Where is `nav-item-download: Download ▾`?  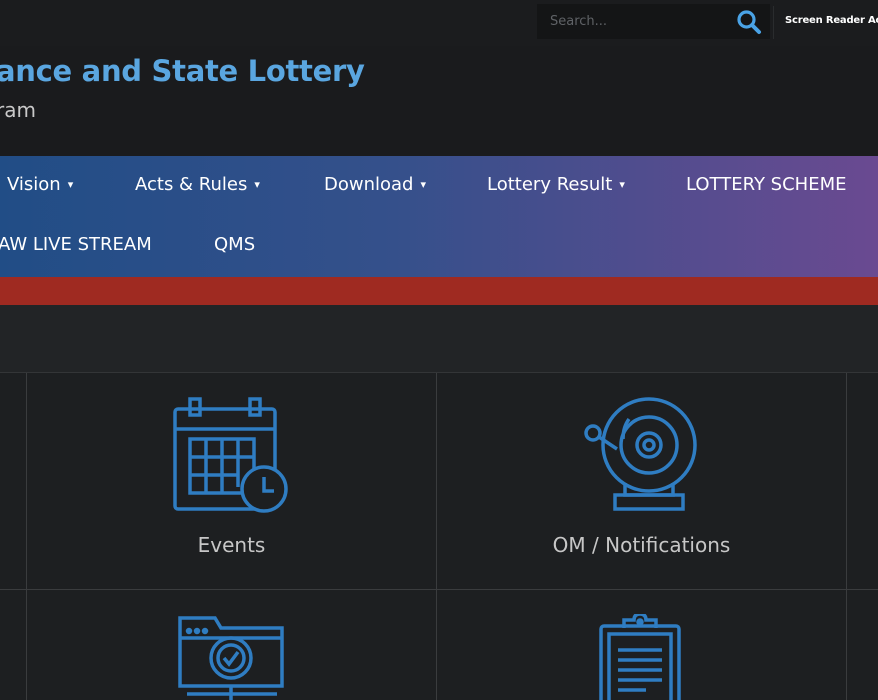
nav-item-download: Download ▾ is located at coordinates (375, 184).